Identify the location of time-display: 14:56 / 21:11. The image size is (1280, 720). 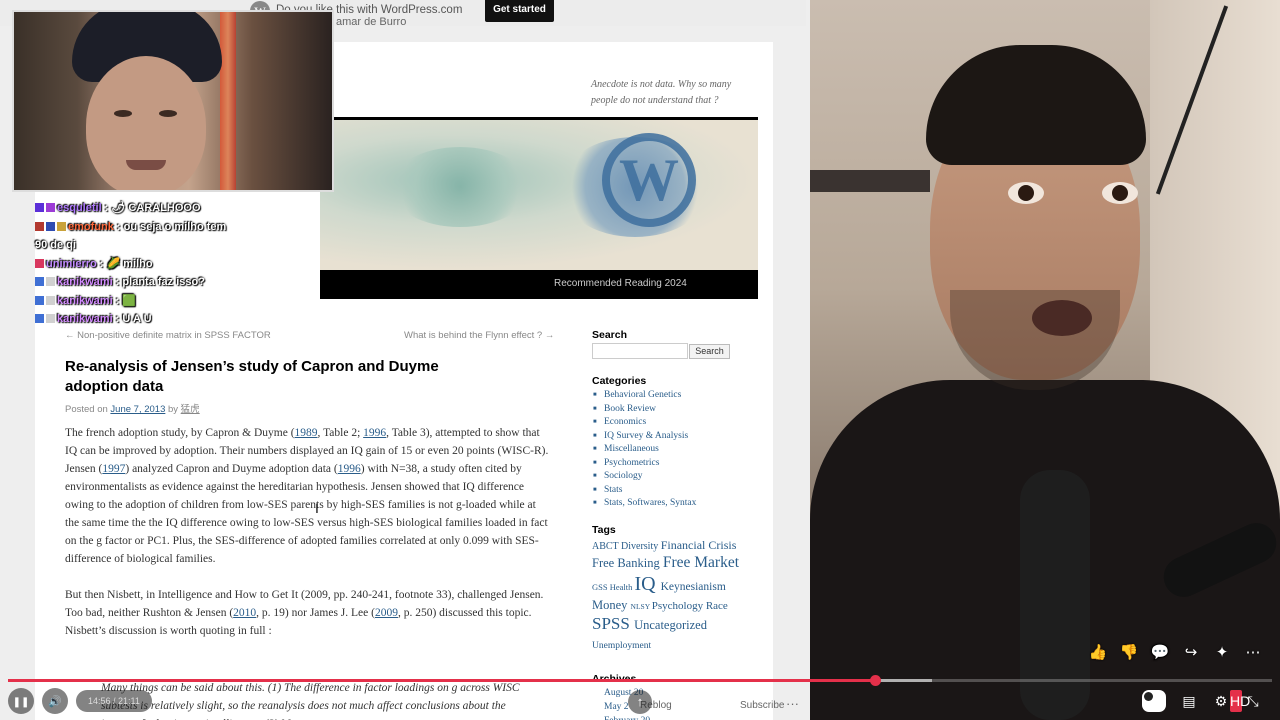
(114, 701).